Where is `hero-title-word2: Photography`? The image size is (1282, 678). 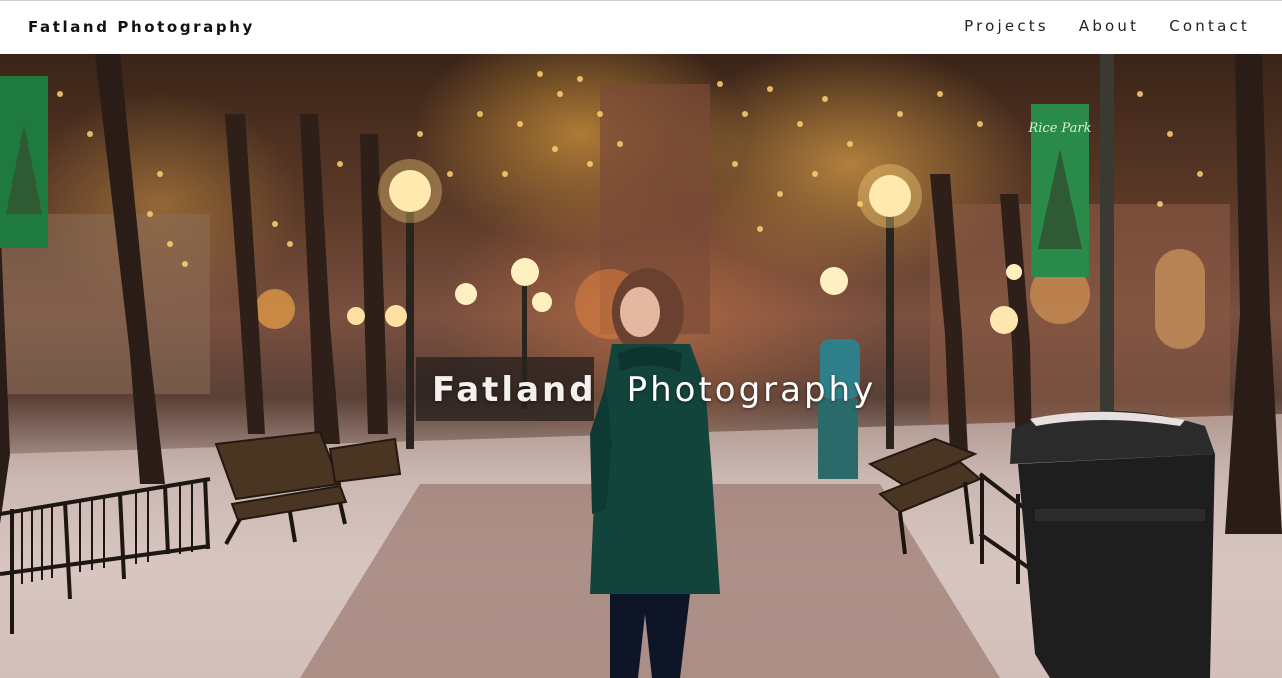
hero-title-word2: Photography is located at coordinates (751, 390).